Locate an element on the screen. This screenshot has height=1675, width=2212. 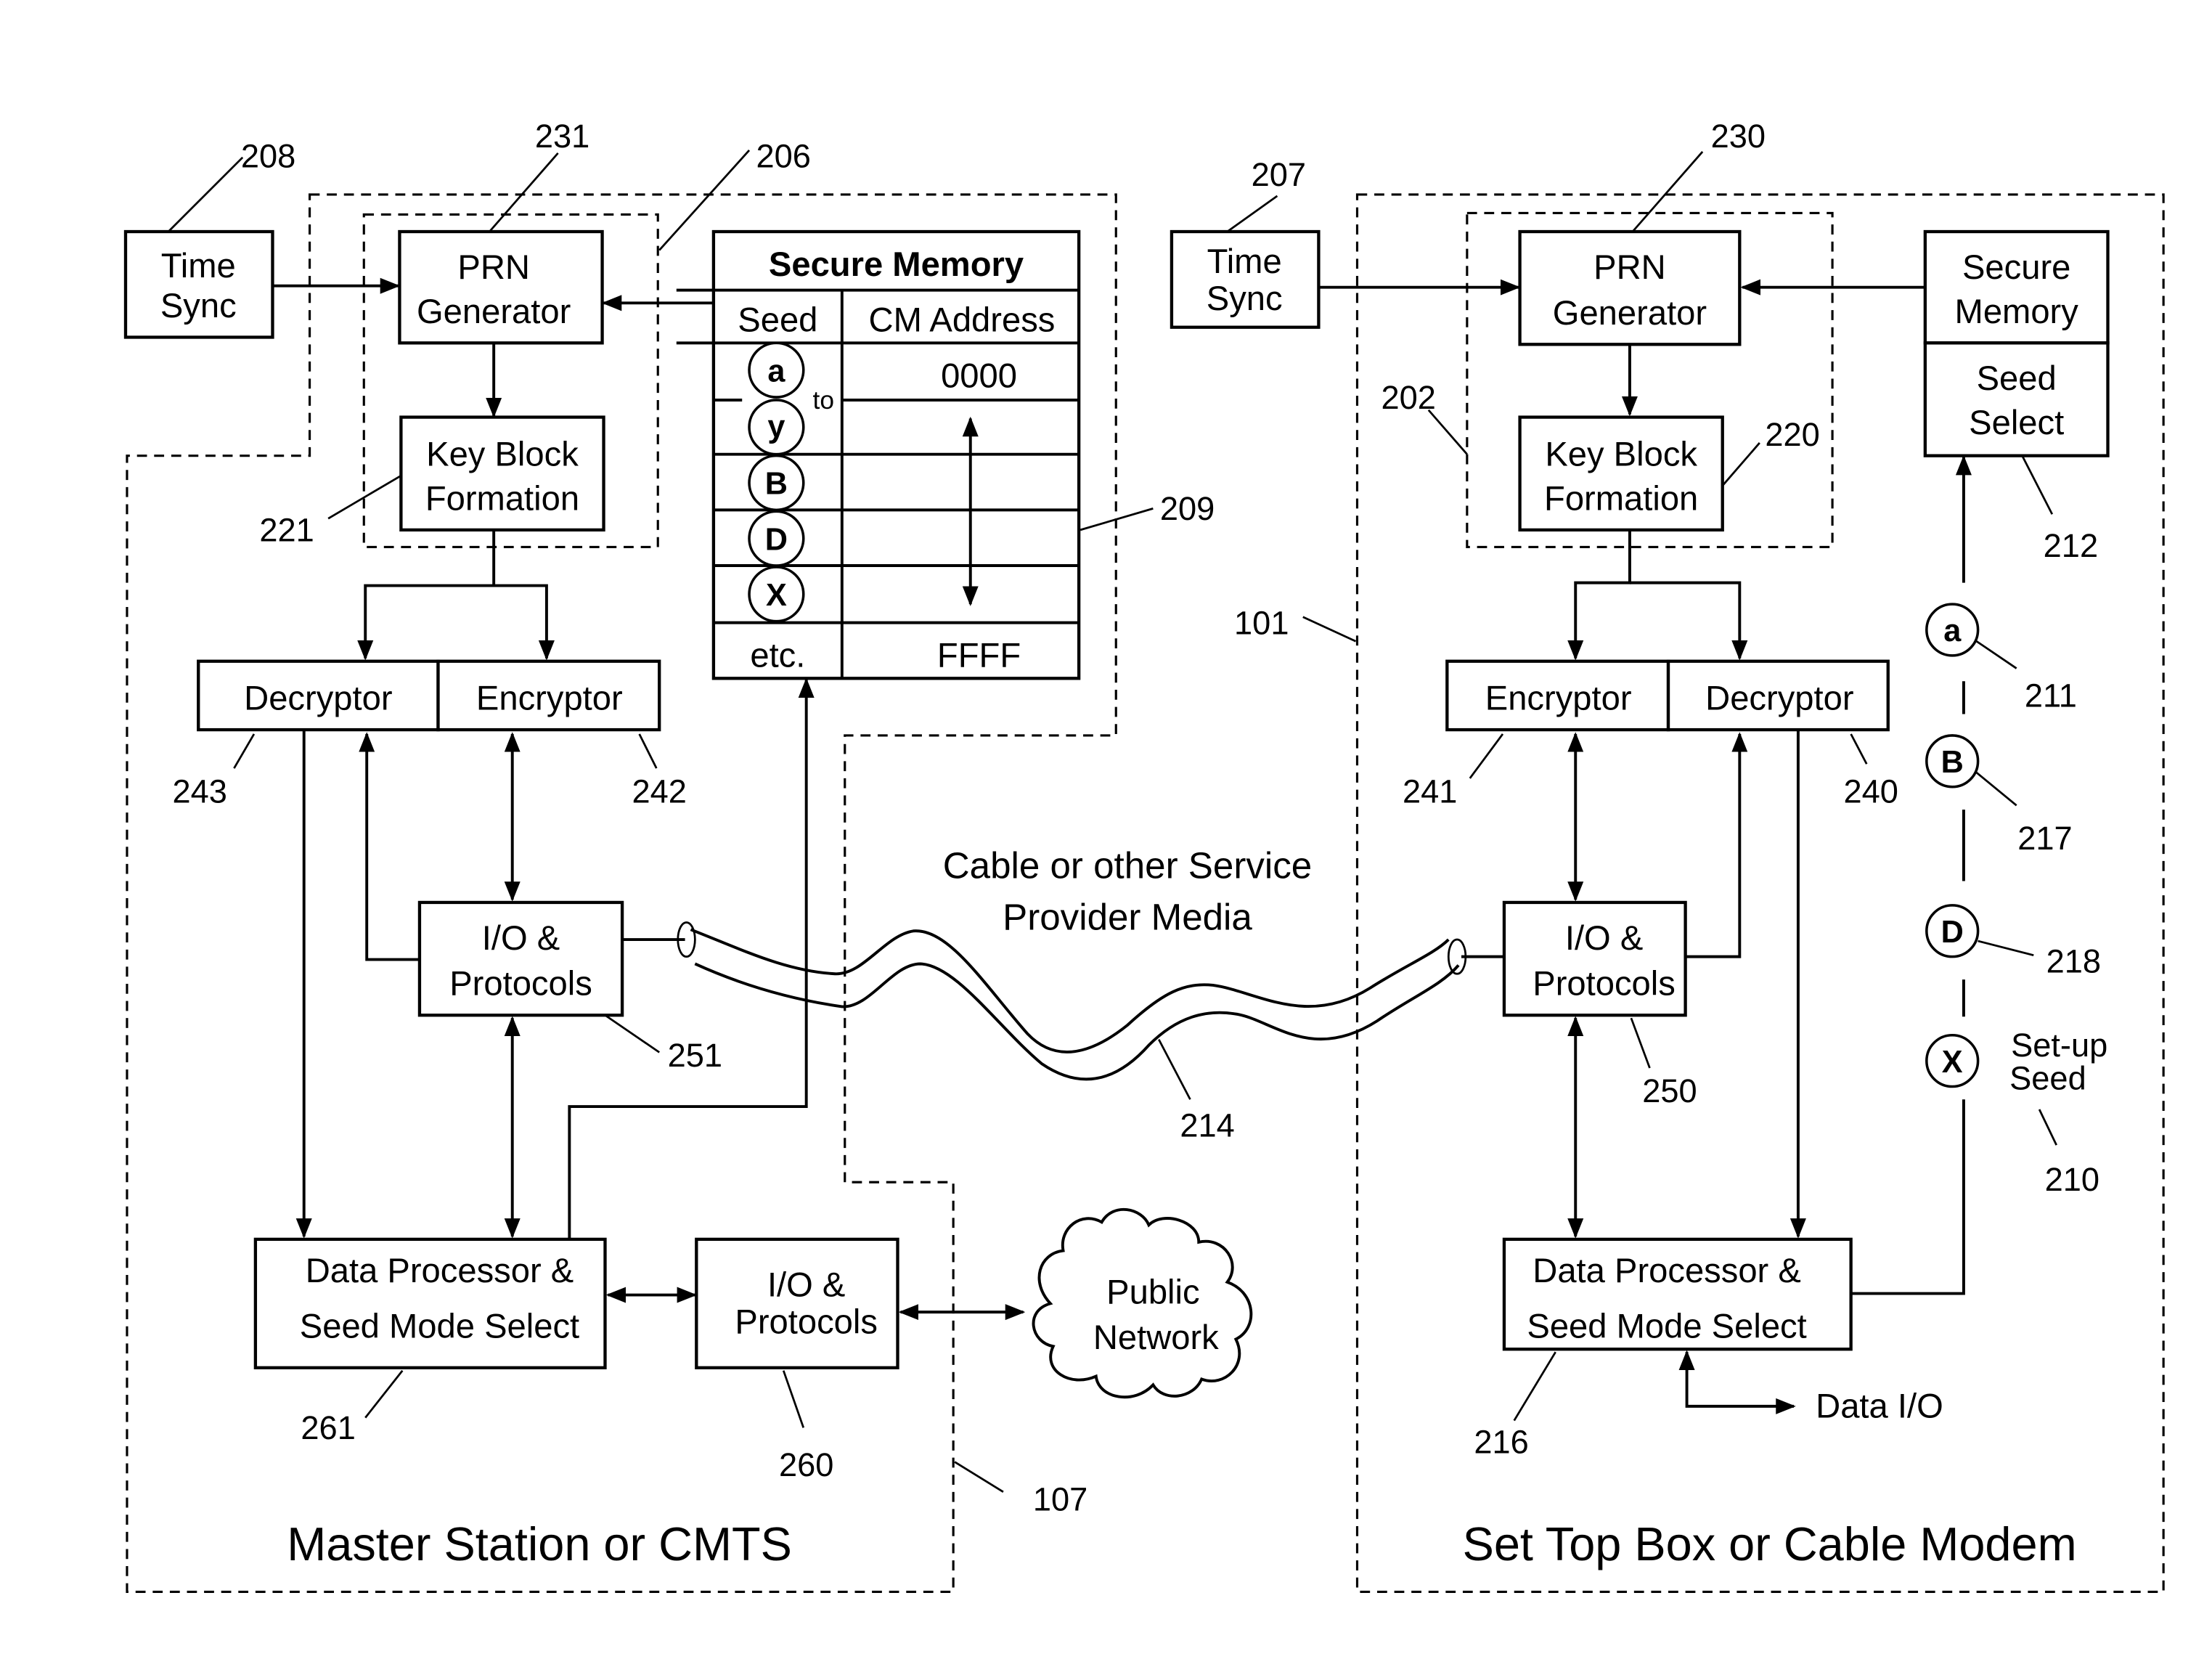
public-network-label: Network is located at coordinates (1156, 1337).